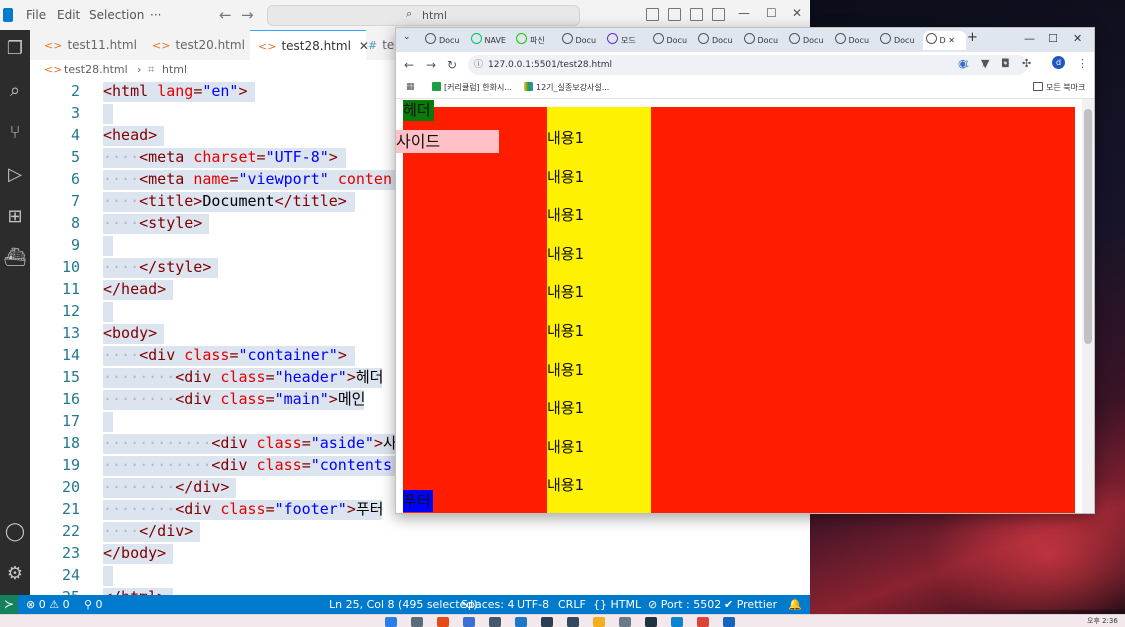 The image size is (1125, 627). Describe the element at coordinates (674, 14) in the screenshot. I see `toggle-panel-icon` at that location.